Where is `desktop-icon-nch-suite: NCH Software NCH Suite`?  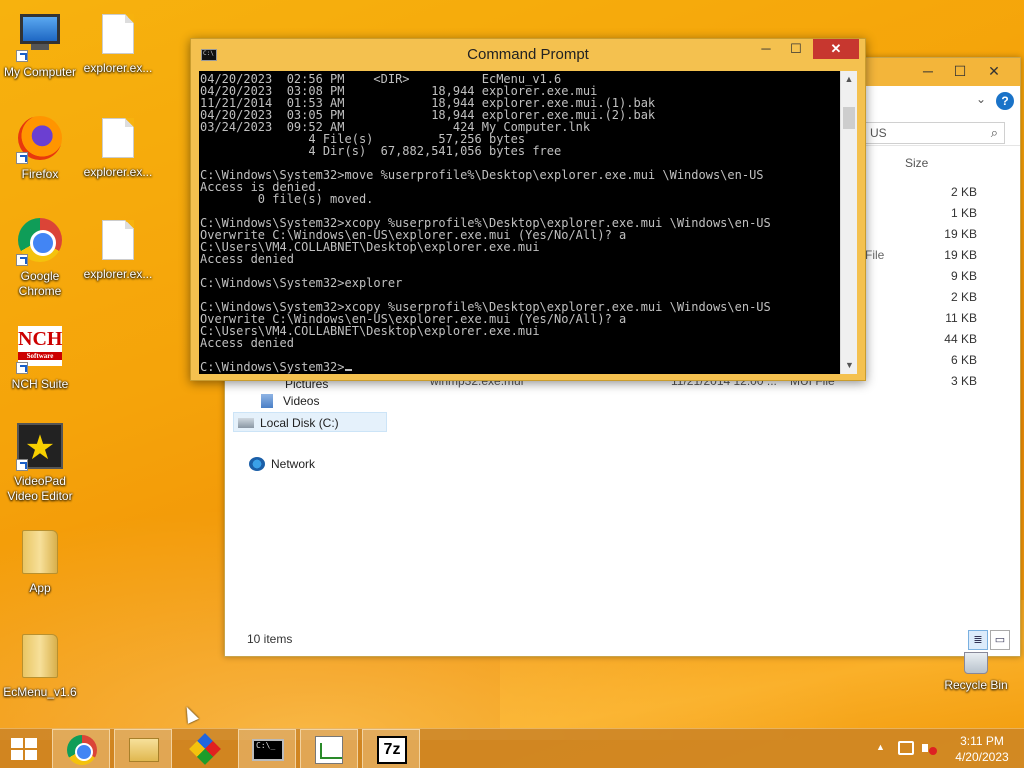 desktop-icon-nch-suite: NCH Software NCH Suite is located at coordinates (40, 357).